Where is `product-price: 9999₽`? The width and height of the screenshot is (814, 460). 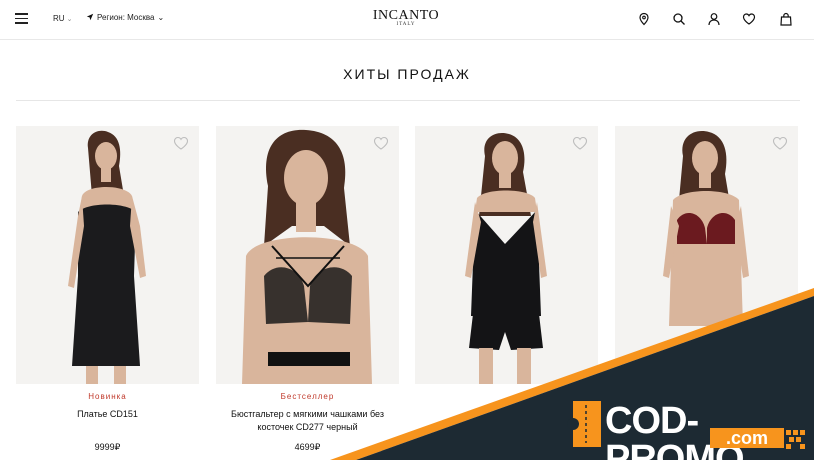 product-price: 9999₽ is located at coordinates (107, 447).